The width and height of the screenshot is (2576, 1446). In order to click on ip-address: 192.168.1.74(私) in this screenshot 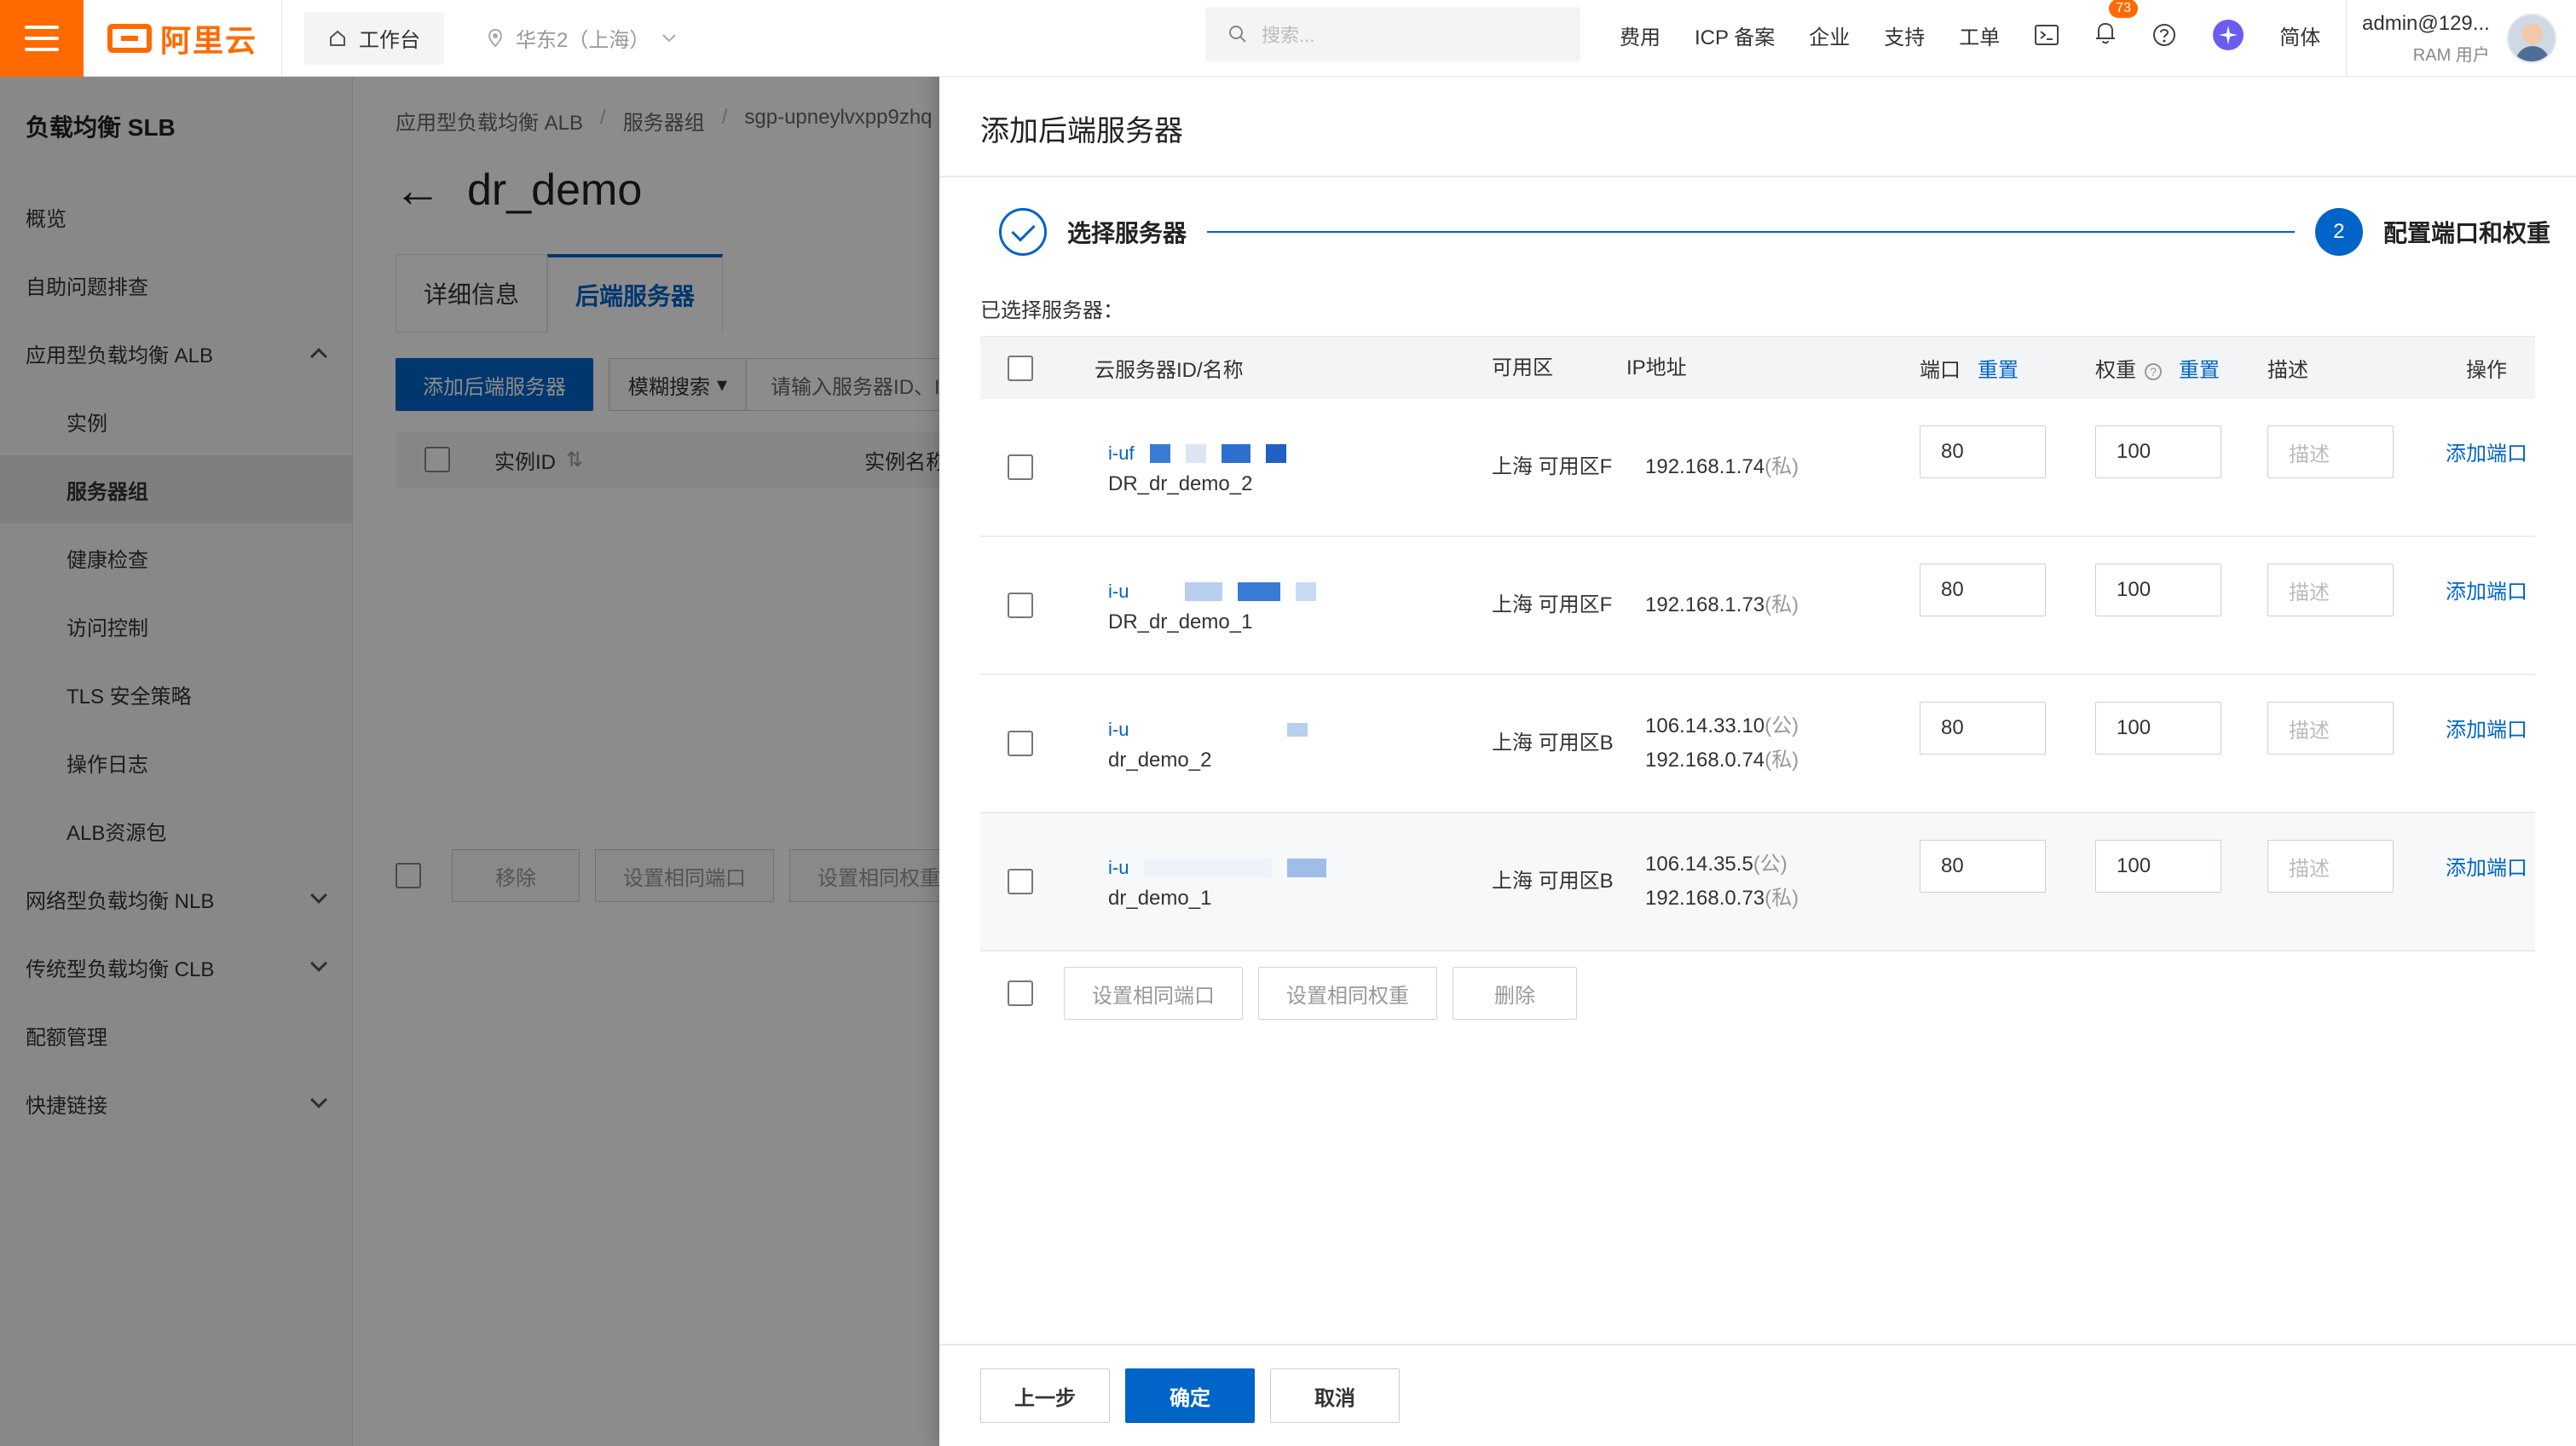, I will do `click(1773, 467)`.